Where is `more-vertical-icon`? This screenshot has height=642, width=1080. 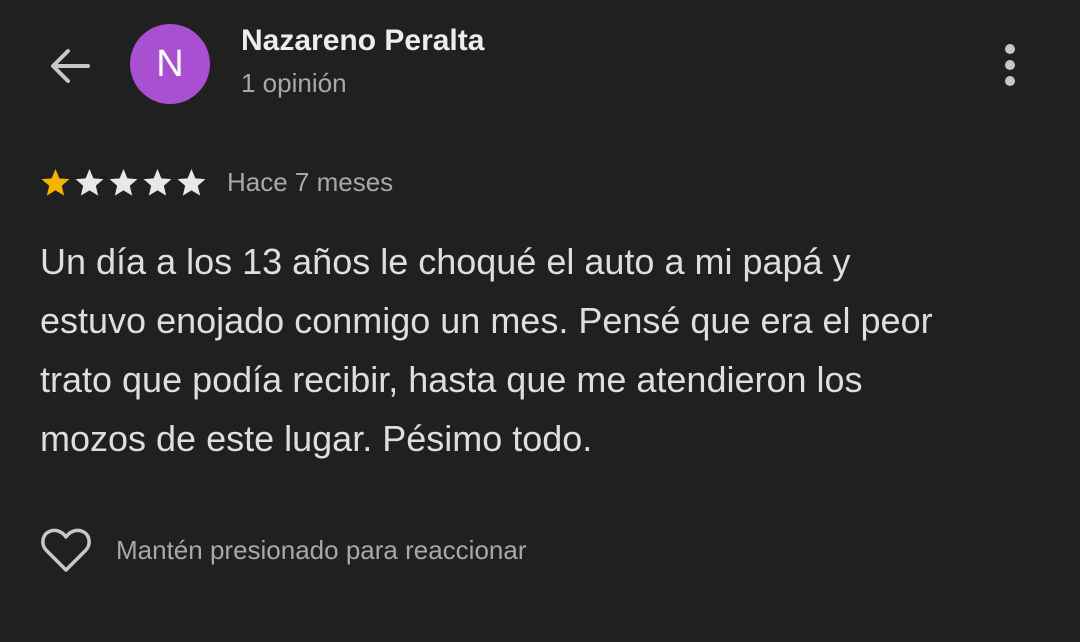
more-vertical-icon is located at coordinates (1010, 49).